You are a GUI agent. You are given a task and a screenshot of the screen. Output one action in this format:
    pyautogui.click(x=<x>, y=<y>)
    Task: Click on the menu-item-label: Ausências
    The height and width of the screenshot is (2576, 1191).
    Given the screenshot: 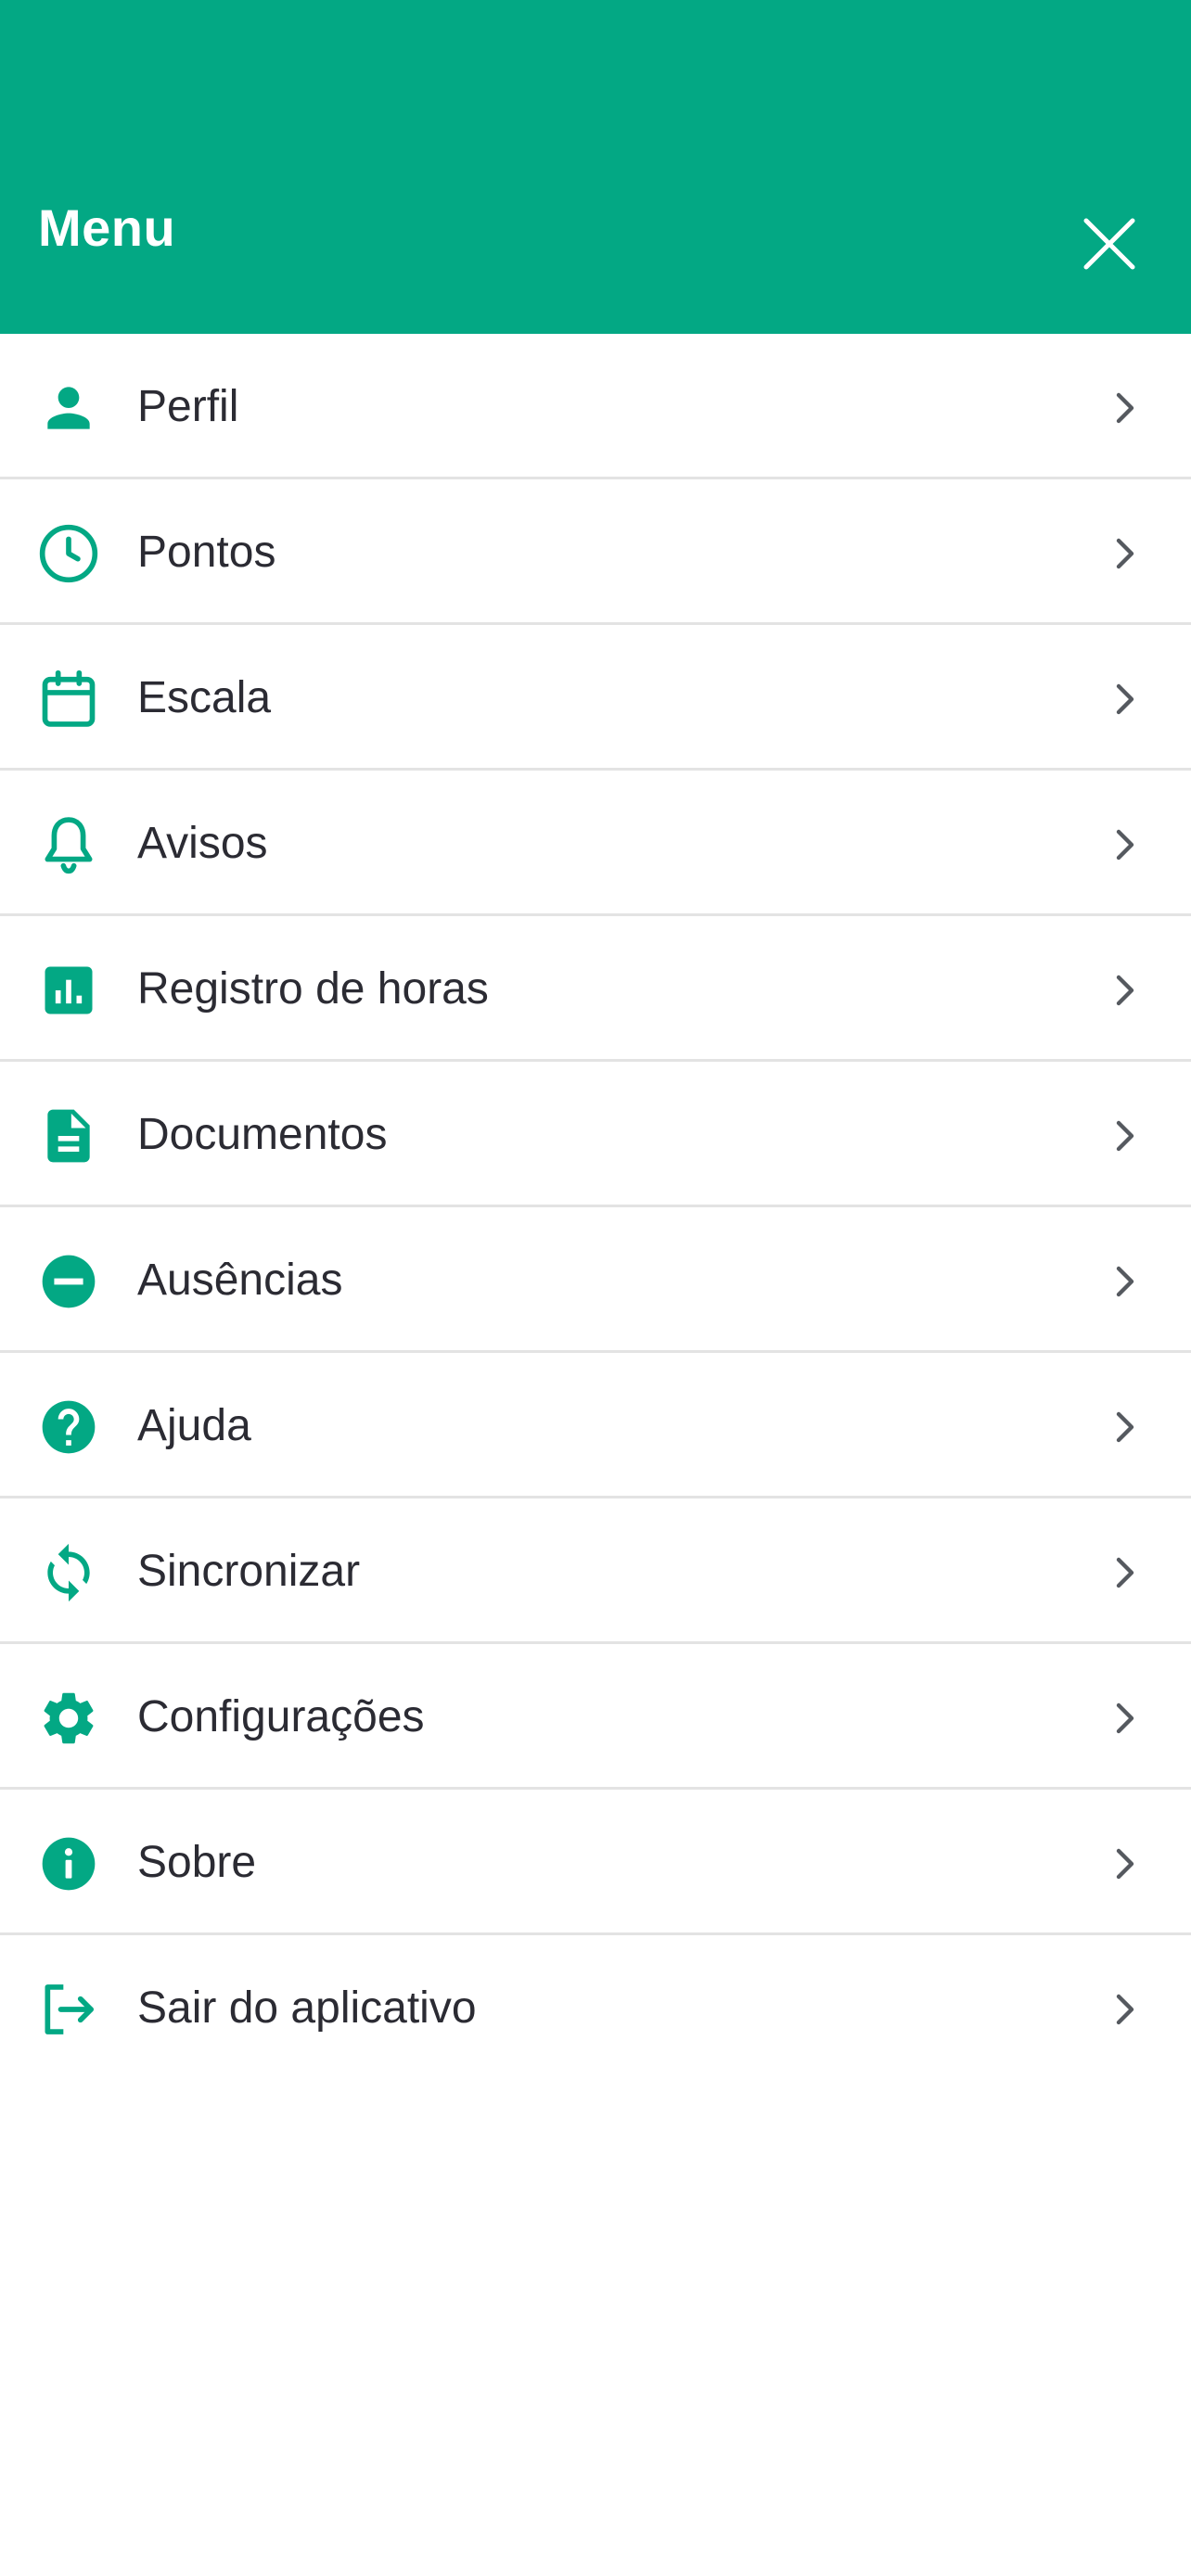 What is the action you would take?
    pyautogui.click(x=240, y=1280)
    